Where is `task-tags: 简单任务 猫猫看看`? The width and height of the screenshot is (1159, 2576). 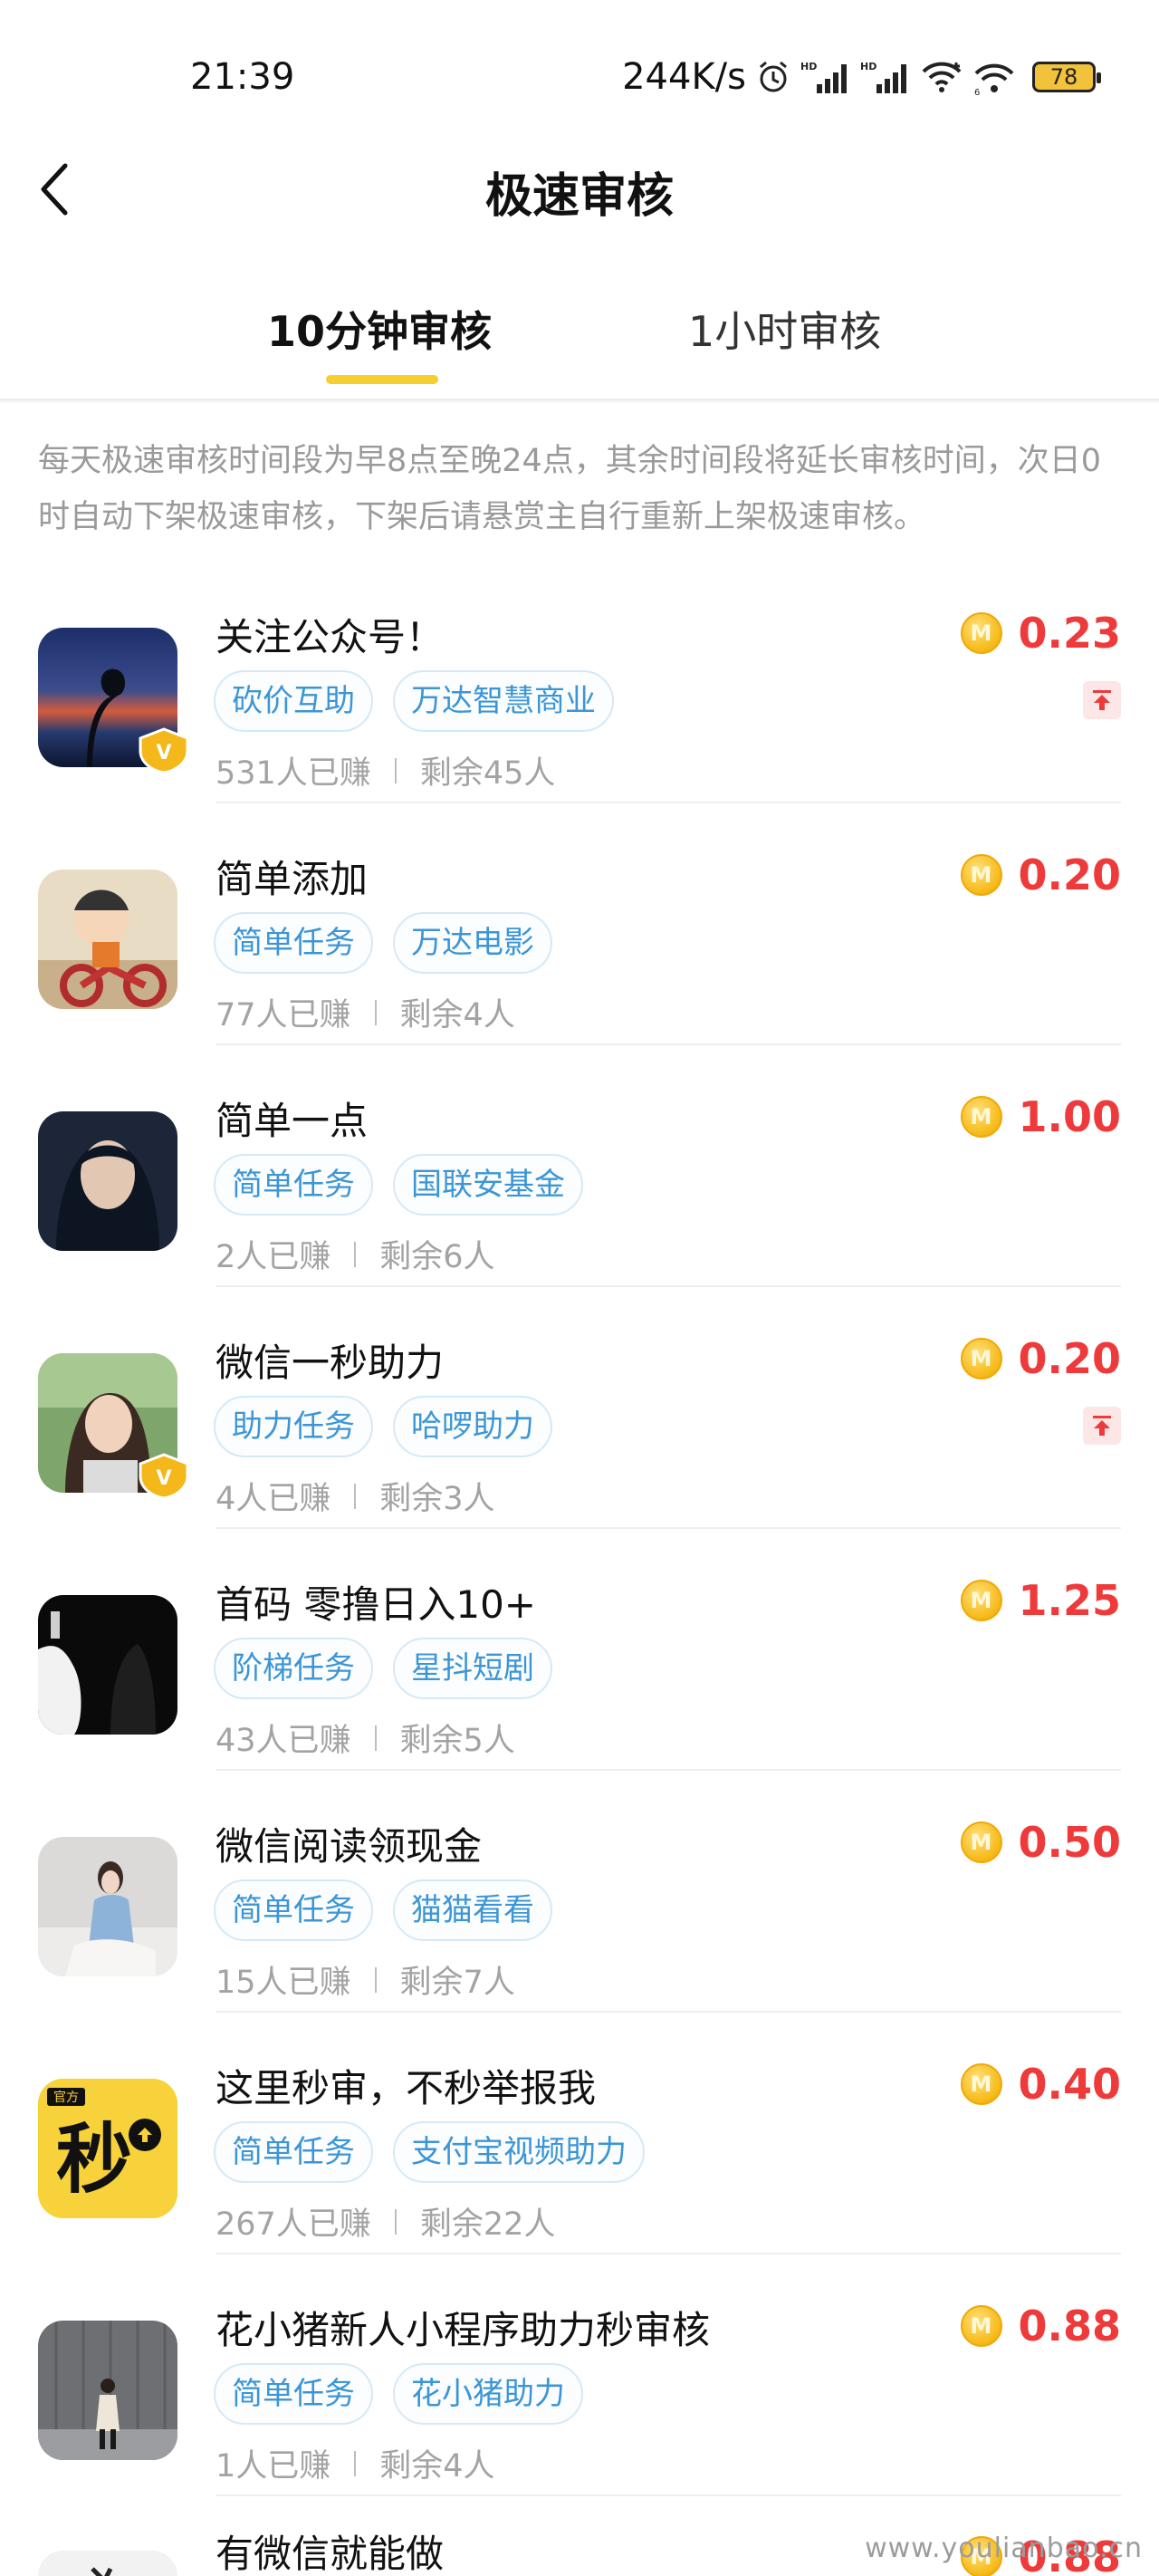
task-tags: 简单任务 猫猫看看 is located at coordinates (383, 1910).